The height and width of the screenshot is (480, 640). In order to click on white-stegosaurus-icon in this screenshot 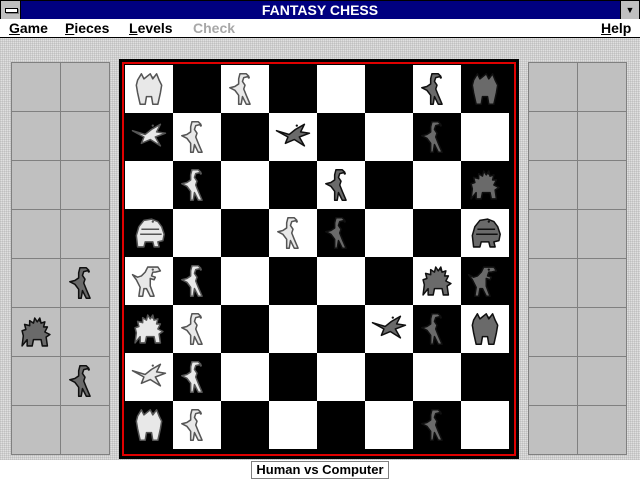, I will do `click(149, 329)`.